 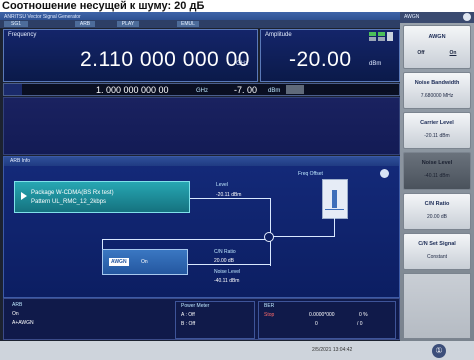 What do you see at coordinates (269, 315) in the screenshot?
I see `ber-state: Stop` at bounding box center [269, 315].